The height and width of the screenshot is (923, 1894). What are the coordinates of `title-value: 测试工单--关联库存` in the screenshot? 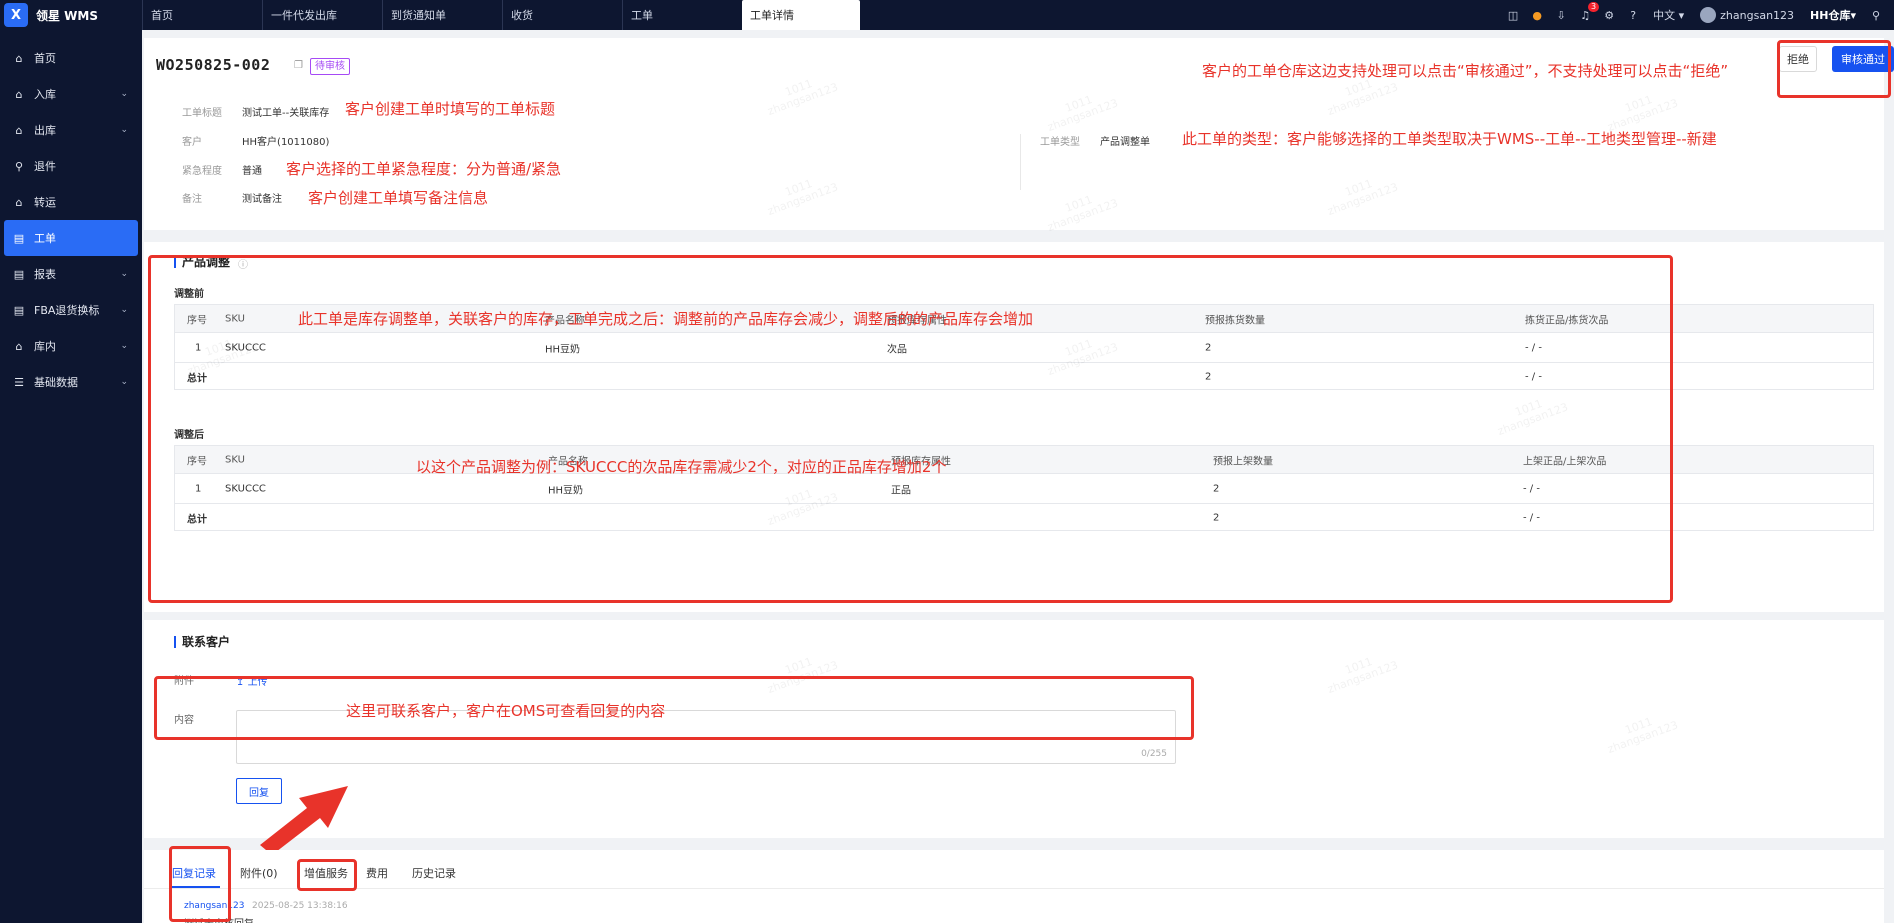 It's located at (286, 113).